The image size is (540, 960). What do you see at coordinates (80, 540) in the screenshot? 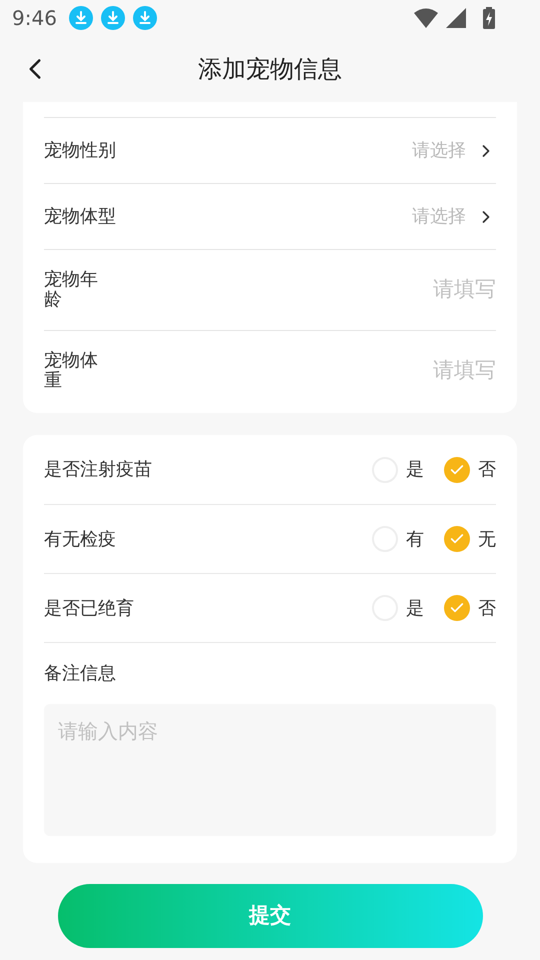
I see `question-label: 有无检疫` at bounding box center [80, 540].